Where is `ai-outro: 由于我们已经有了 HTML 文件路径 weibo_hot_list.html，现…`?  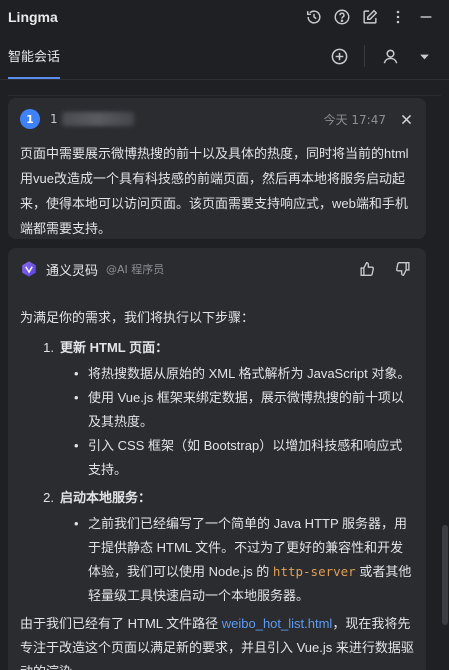 ai-outro: 由于我们已经有了 HTML 文件路径 weibo_hot_list.html，现… is located at coordinates (217, 641).